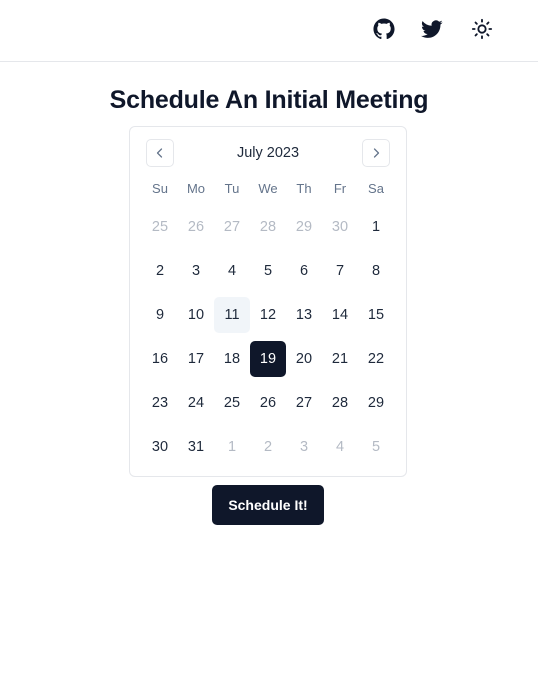  Describe the element at coordinates (340, 447) in the screenshot. I see `calendar-day-outside-month: 4` at that location.